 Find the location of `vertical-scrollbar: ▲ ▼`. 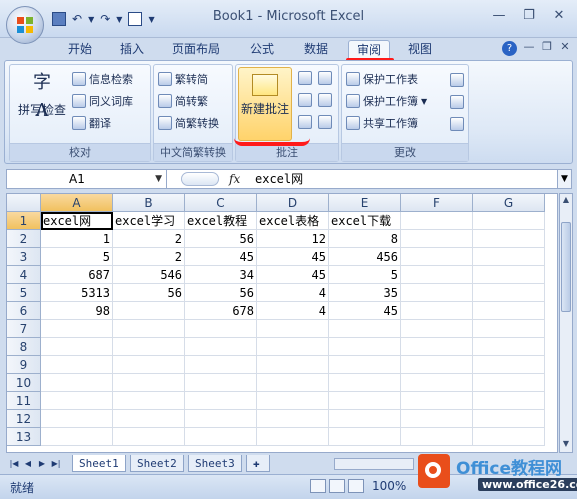

vertical-scrollbar: ▲ ▼ is located at coordinates (566, 323).